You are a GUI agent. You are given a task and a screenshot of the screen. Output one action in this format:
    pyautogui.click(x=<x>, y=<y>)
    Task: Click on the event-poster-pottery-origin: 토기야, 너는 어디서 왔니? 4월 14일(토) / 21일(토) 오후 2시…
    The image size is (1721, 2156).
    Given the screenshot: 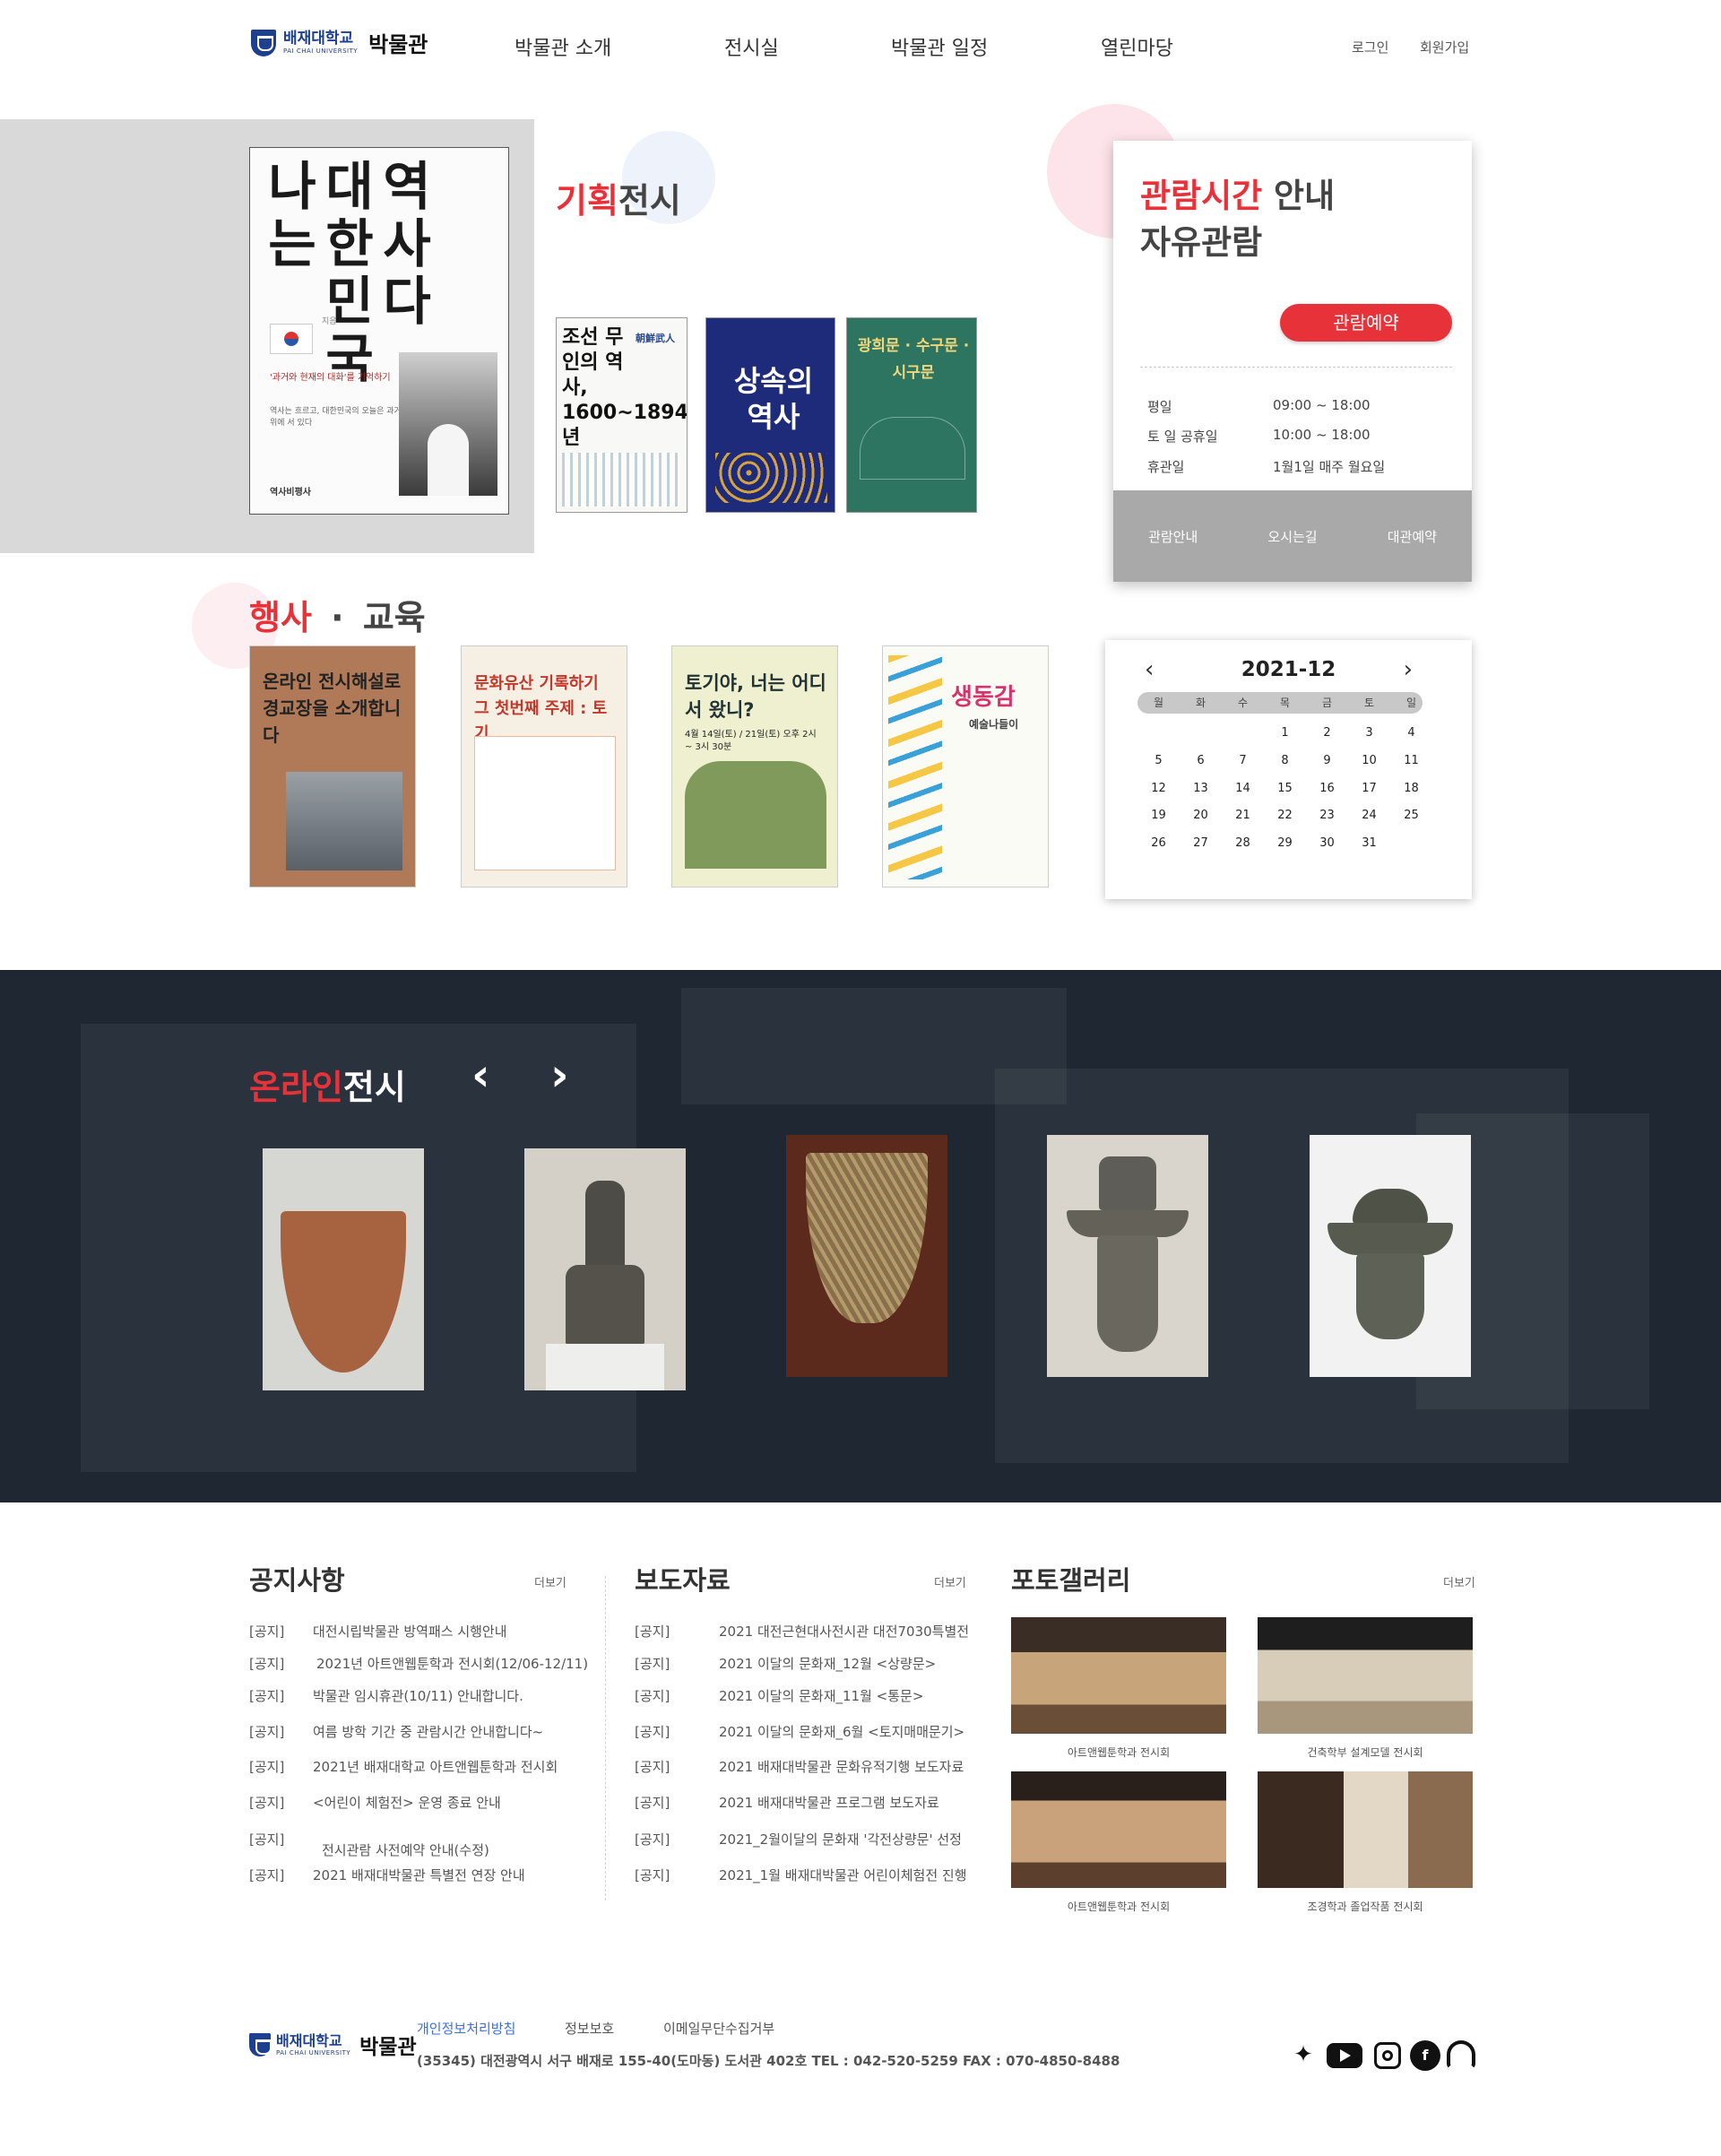 What is the action you would take?
    pyautogui.click(x=754, y=767)
    